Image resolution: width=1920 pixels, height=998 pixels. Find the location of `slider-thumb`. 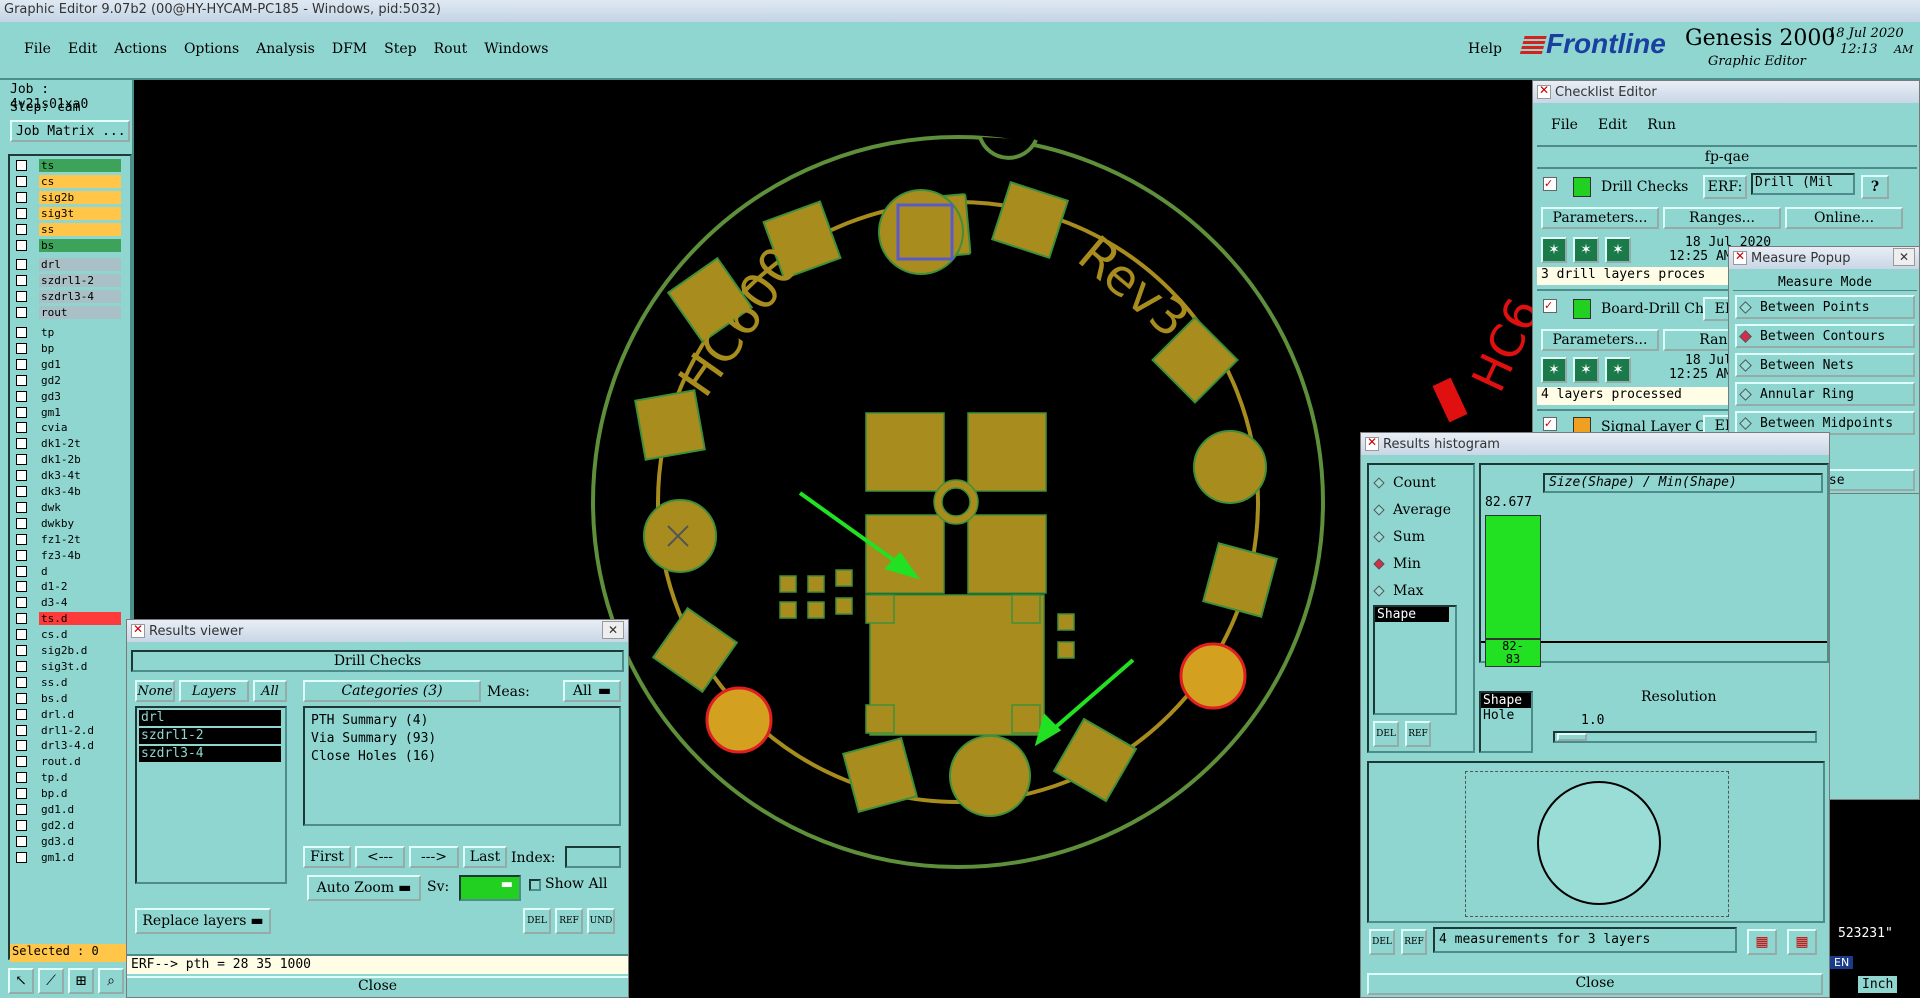

slider-thumb is located at coordinates (1572, 737).